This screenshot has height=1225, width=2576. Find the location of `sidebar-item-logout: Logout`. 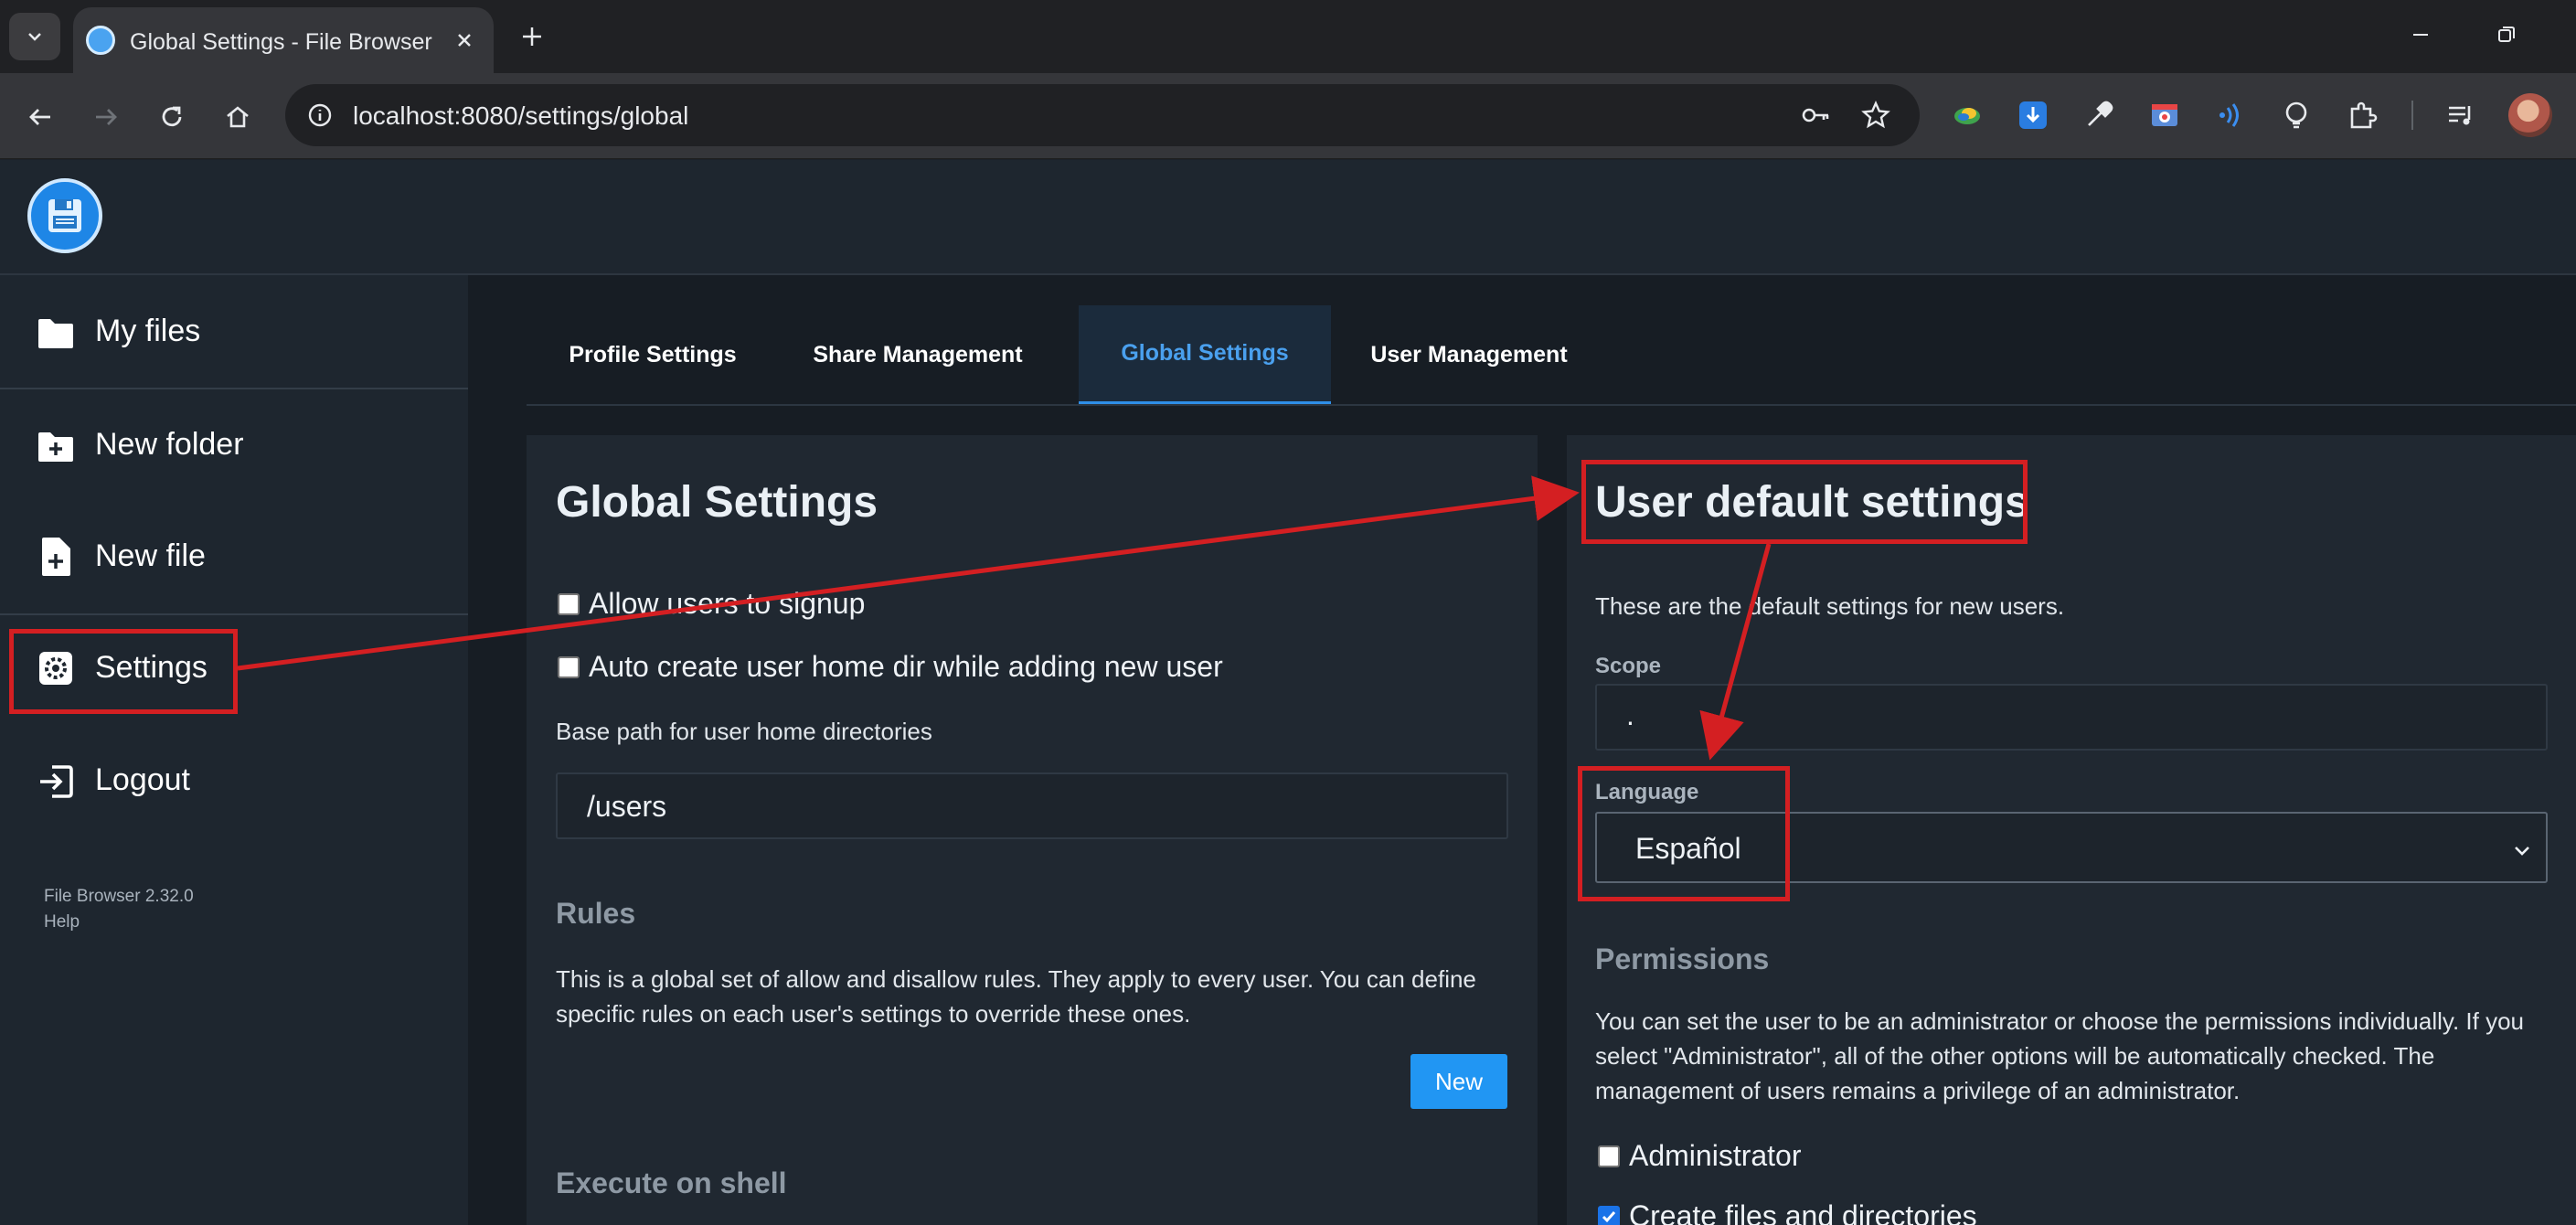

sidebar-item-logout: Logout is located at coordinates (234, 777).